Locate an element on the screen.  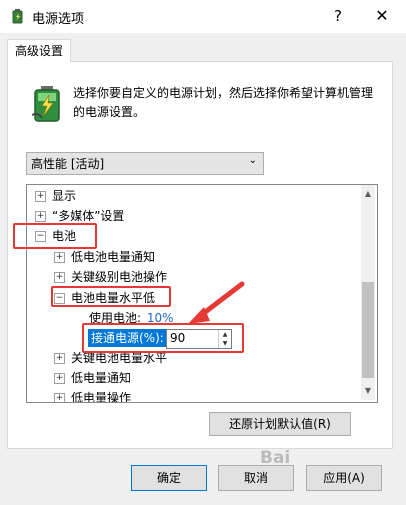
power-plan-value: 高性能 [活动] is located at coordinates (68, 164).